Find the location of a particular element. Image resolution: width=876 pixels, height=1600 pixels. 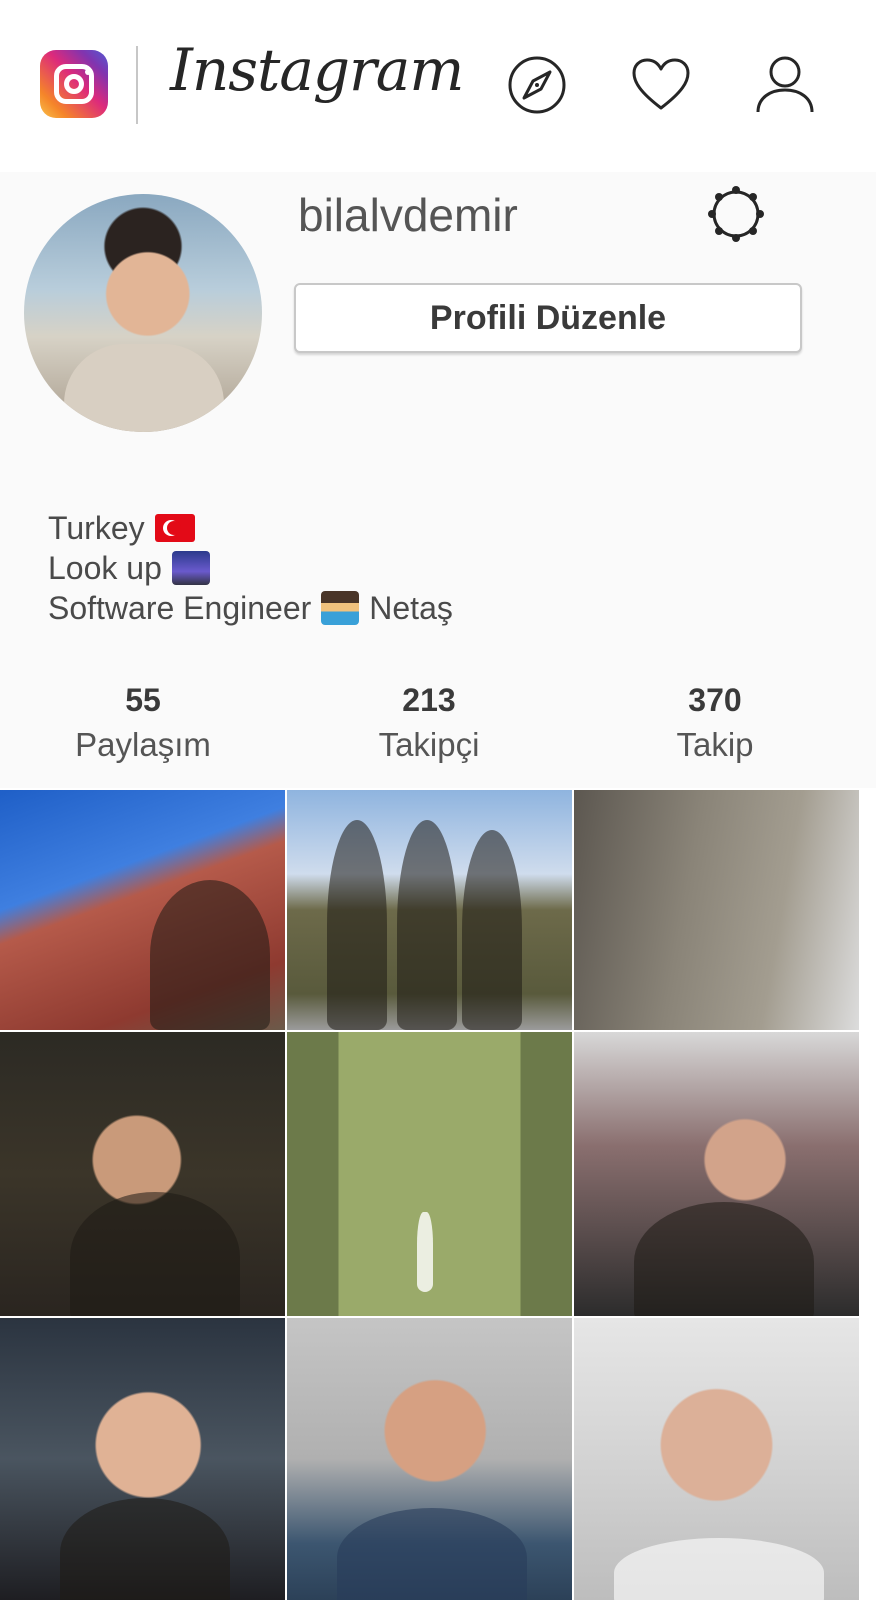

profile-avatar is located at coordinates (143, 313).